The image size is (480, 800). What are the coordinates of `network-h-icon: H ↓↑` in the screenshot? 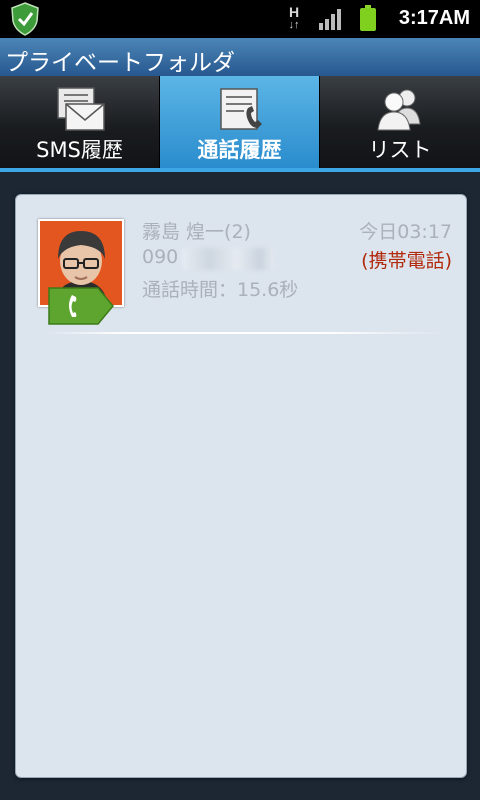 It's located at (294, 17).